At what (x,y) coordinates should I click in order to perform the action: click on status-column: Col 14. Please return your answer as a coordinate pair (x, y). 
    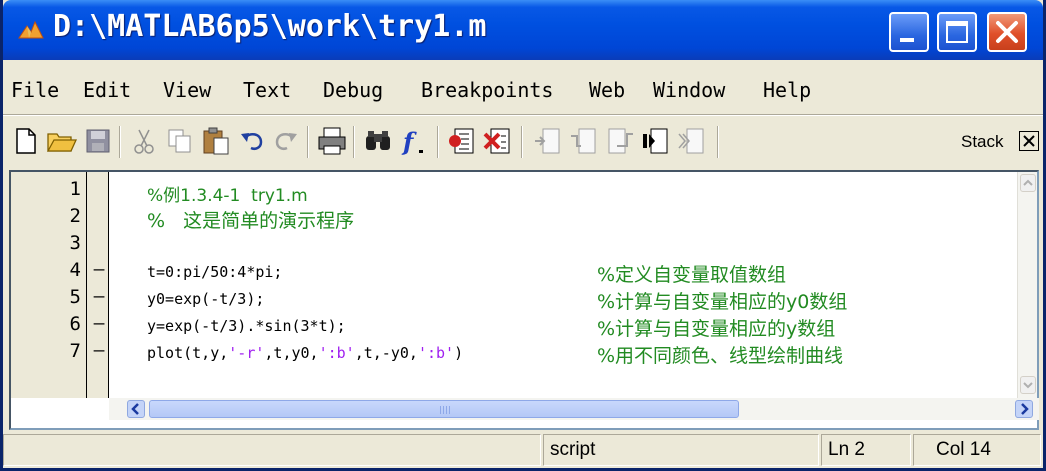
    Looking at the image, I should click on (977, 450).